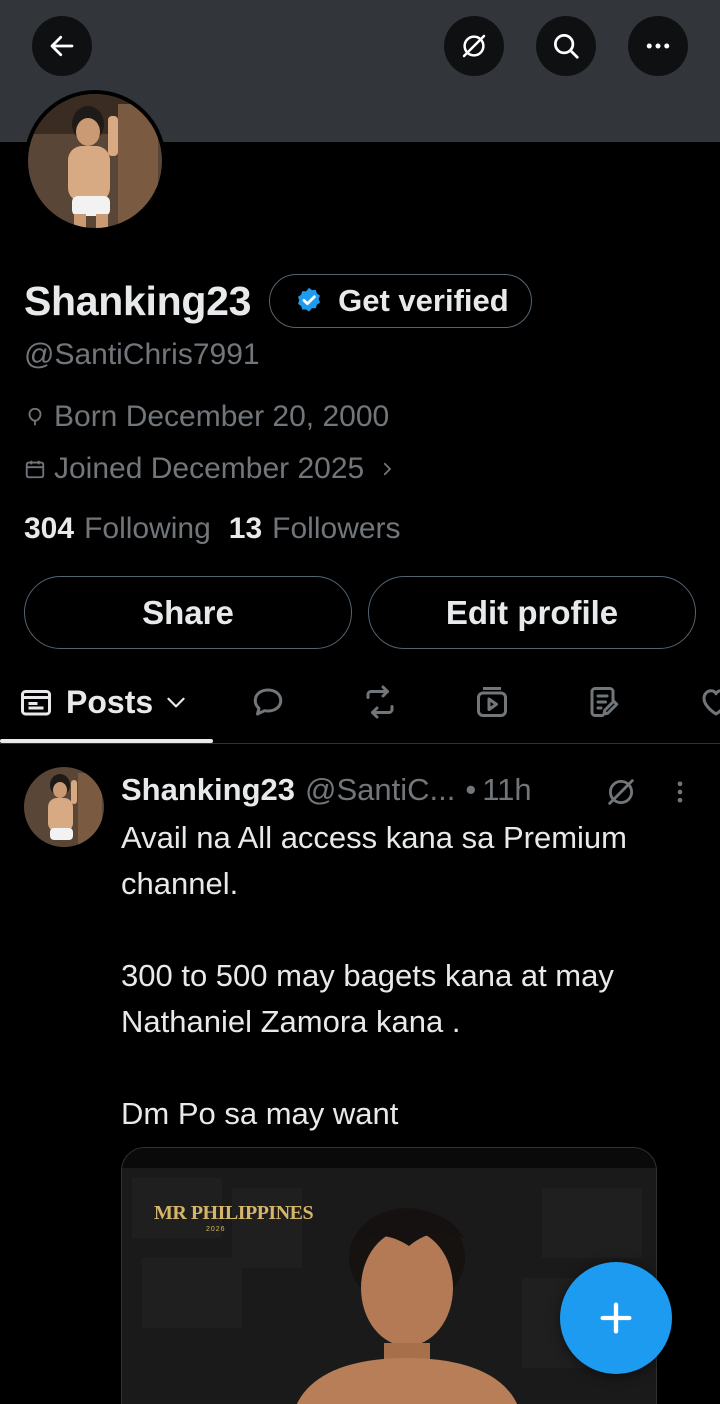 Image resolution: width=720 pixels, height=1404 pixels. I want to click on plus-icon, so click(616, 1318).